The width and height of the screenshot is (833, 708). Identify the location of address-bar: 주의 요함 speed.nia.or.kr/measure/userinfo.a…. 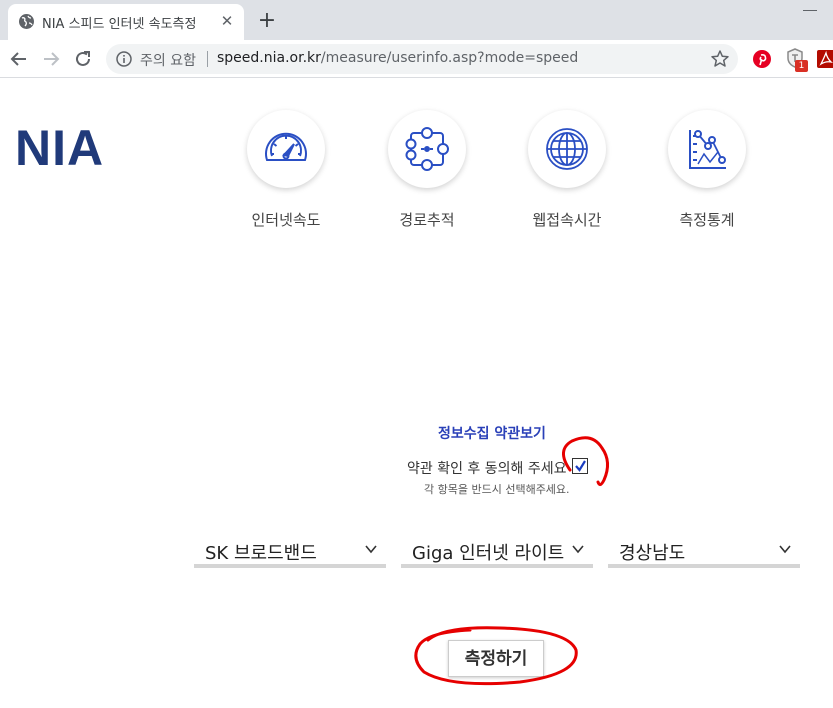
(422, 59).